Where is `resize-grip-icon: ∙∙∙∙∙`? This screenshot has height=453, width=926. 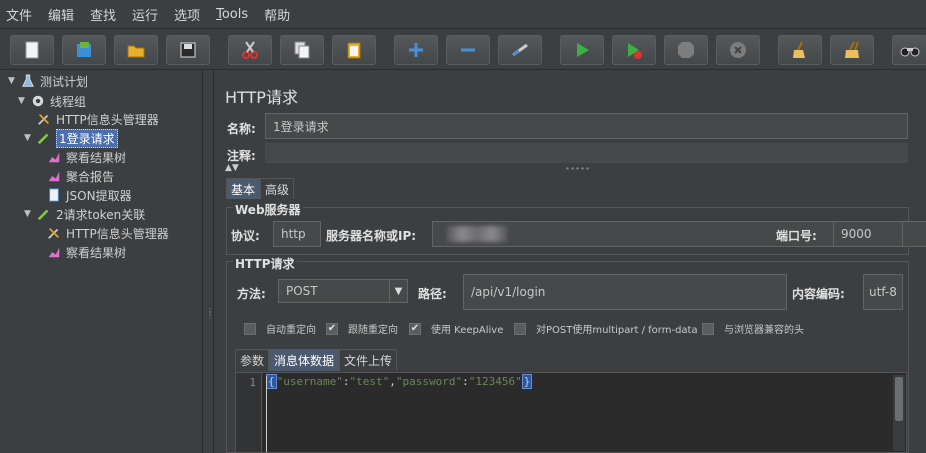 resize-grip-icon: ∙∙∙∙∙ is located at coordinates (577, 168).